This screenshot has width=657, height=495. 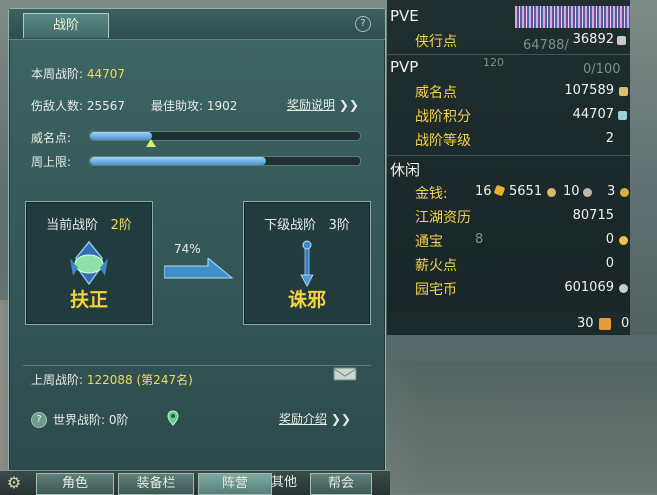 What do you see at coordinates (571, 191) in the screenshot?
I see `money-copper: 10` at bounding box center [571, 191].